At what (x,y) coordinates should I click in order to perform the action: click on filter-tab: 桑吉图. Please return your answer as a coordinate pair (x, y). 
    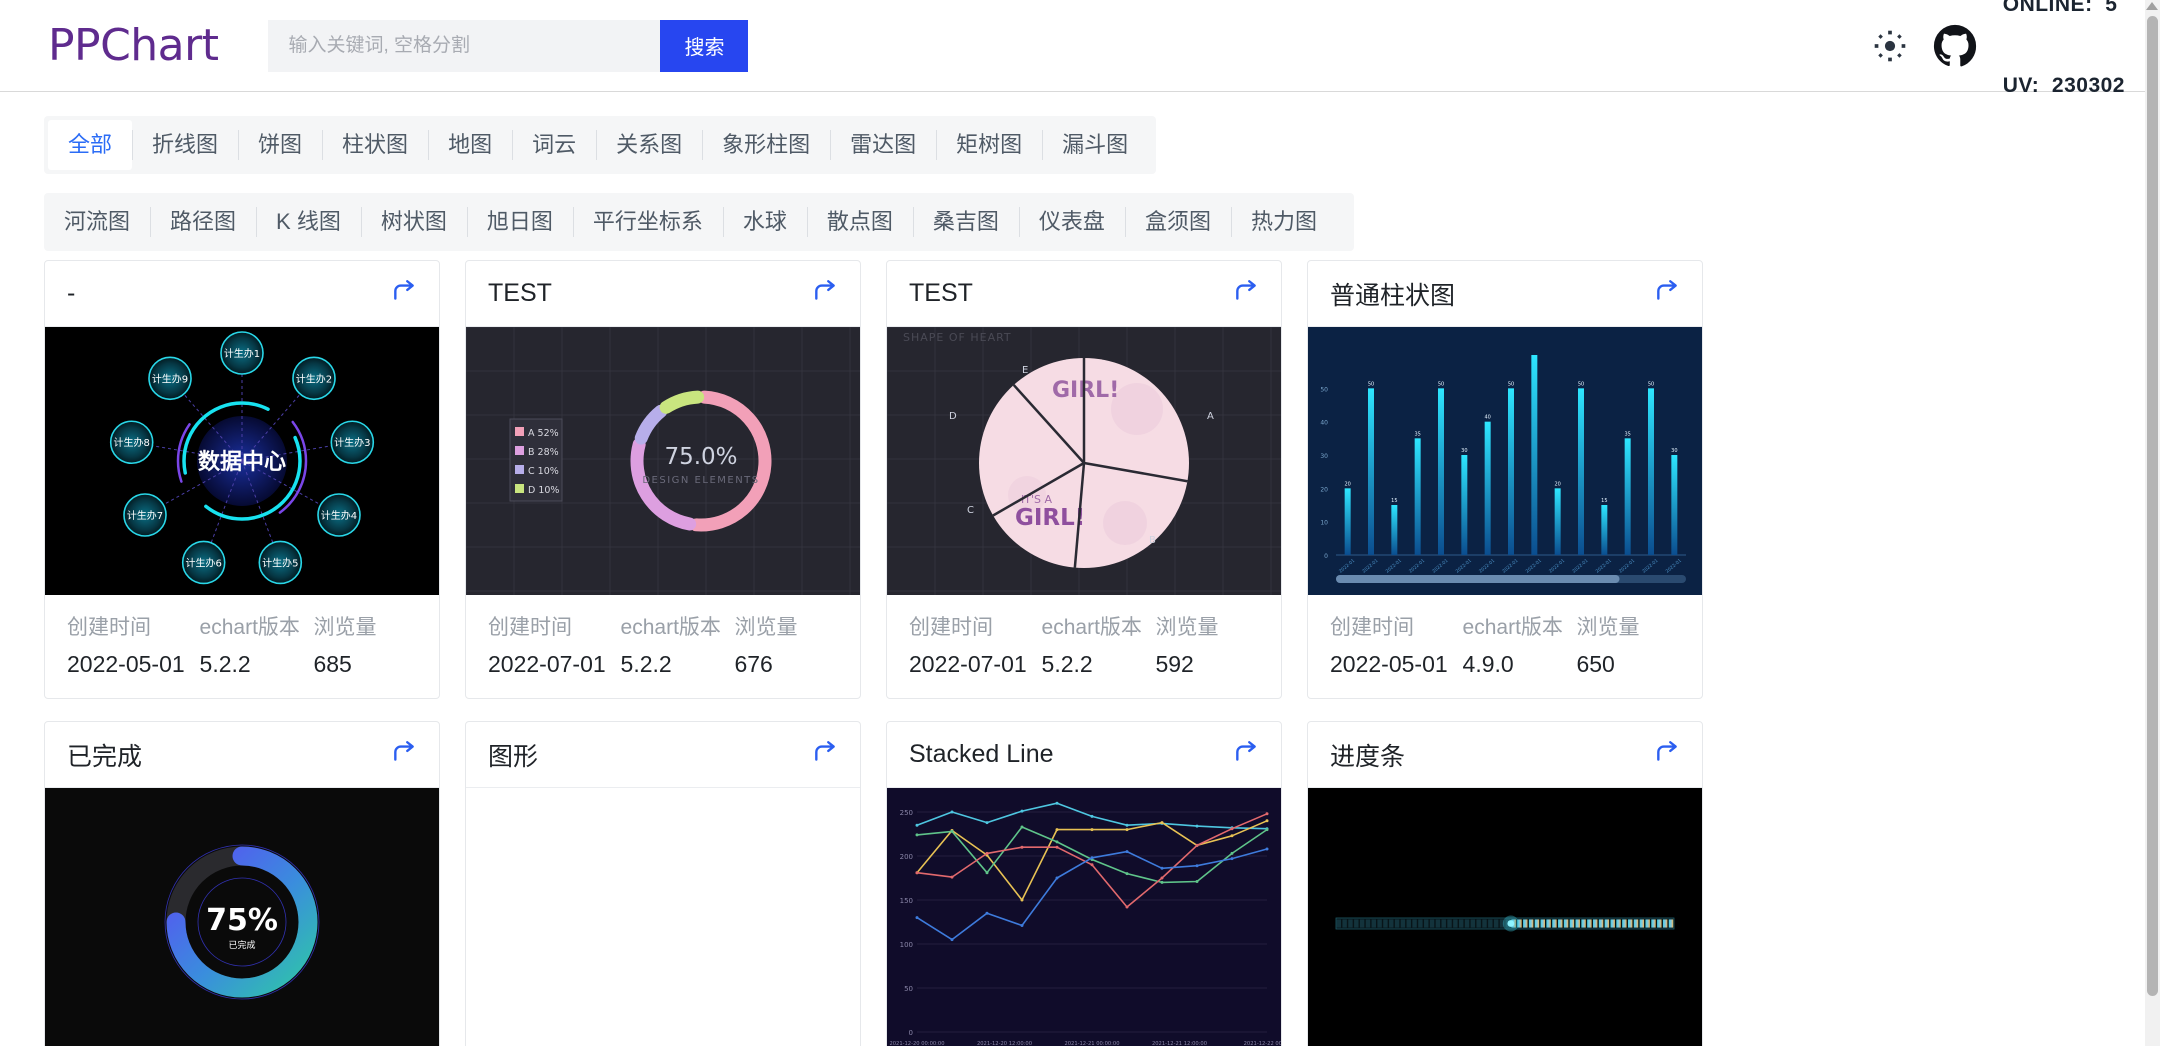
    Looking at the image, I should click on (965, 222).